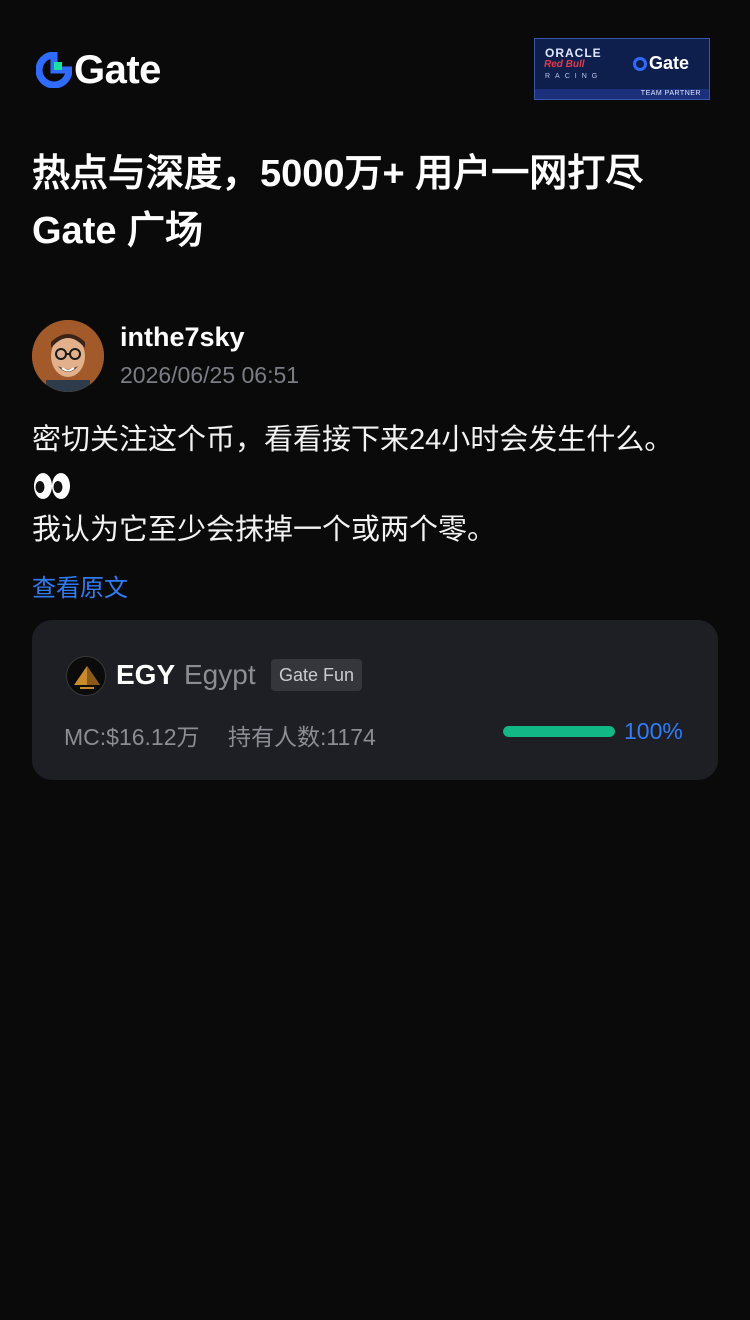 This screenshot has height=1320, width=750. I want to click on partner-gate-logo: Gate, so click(661, 63).